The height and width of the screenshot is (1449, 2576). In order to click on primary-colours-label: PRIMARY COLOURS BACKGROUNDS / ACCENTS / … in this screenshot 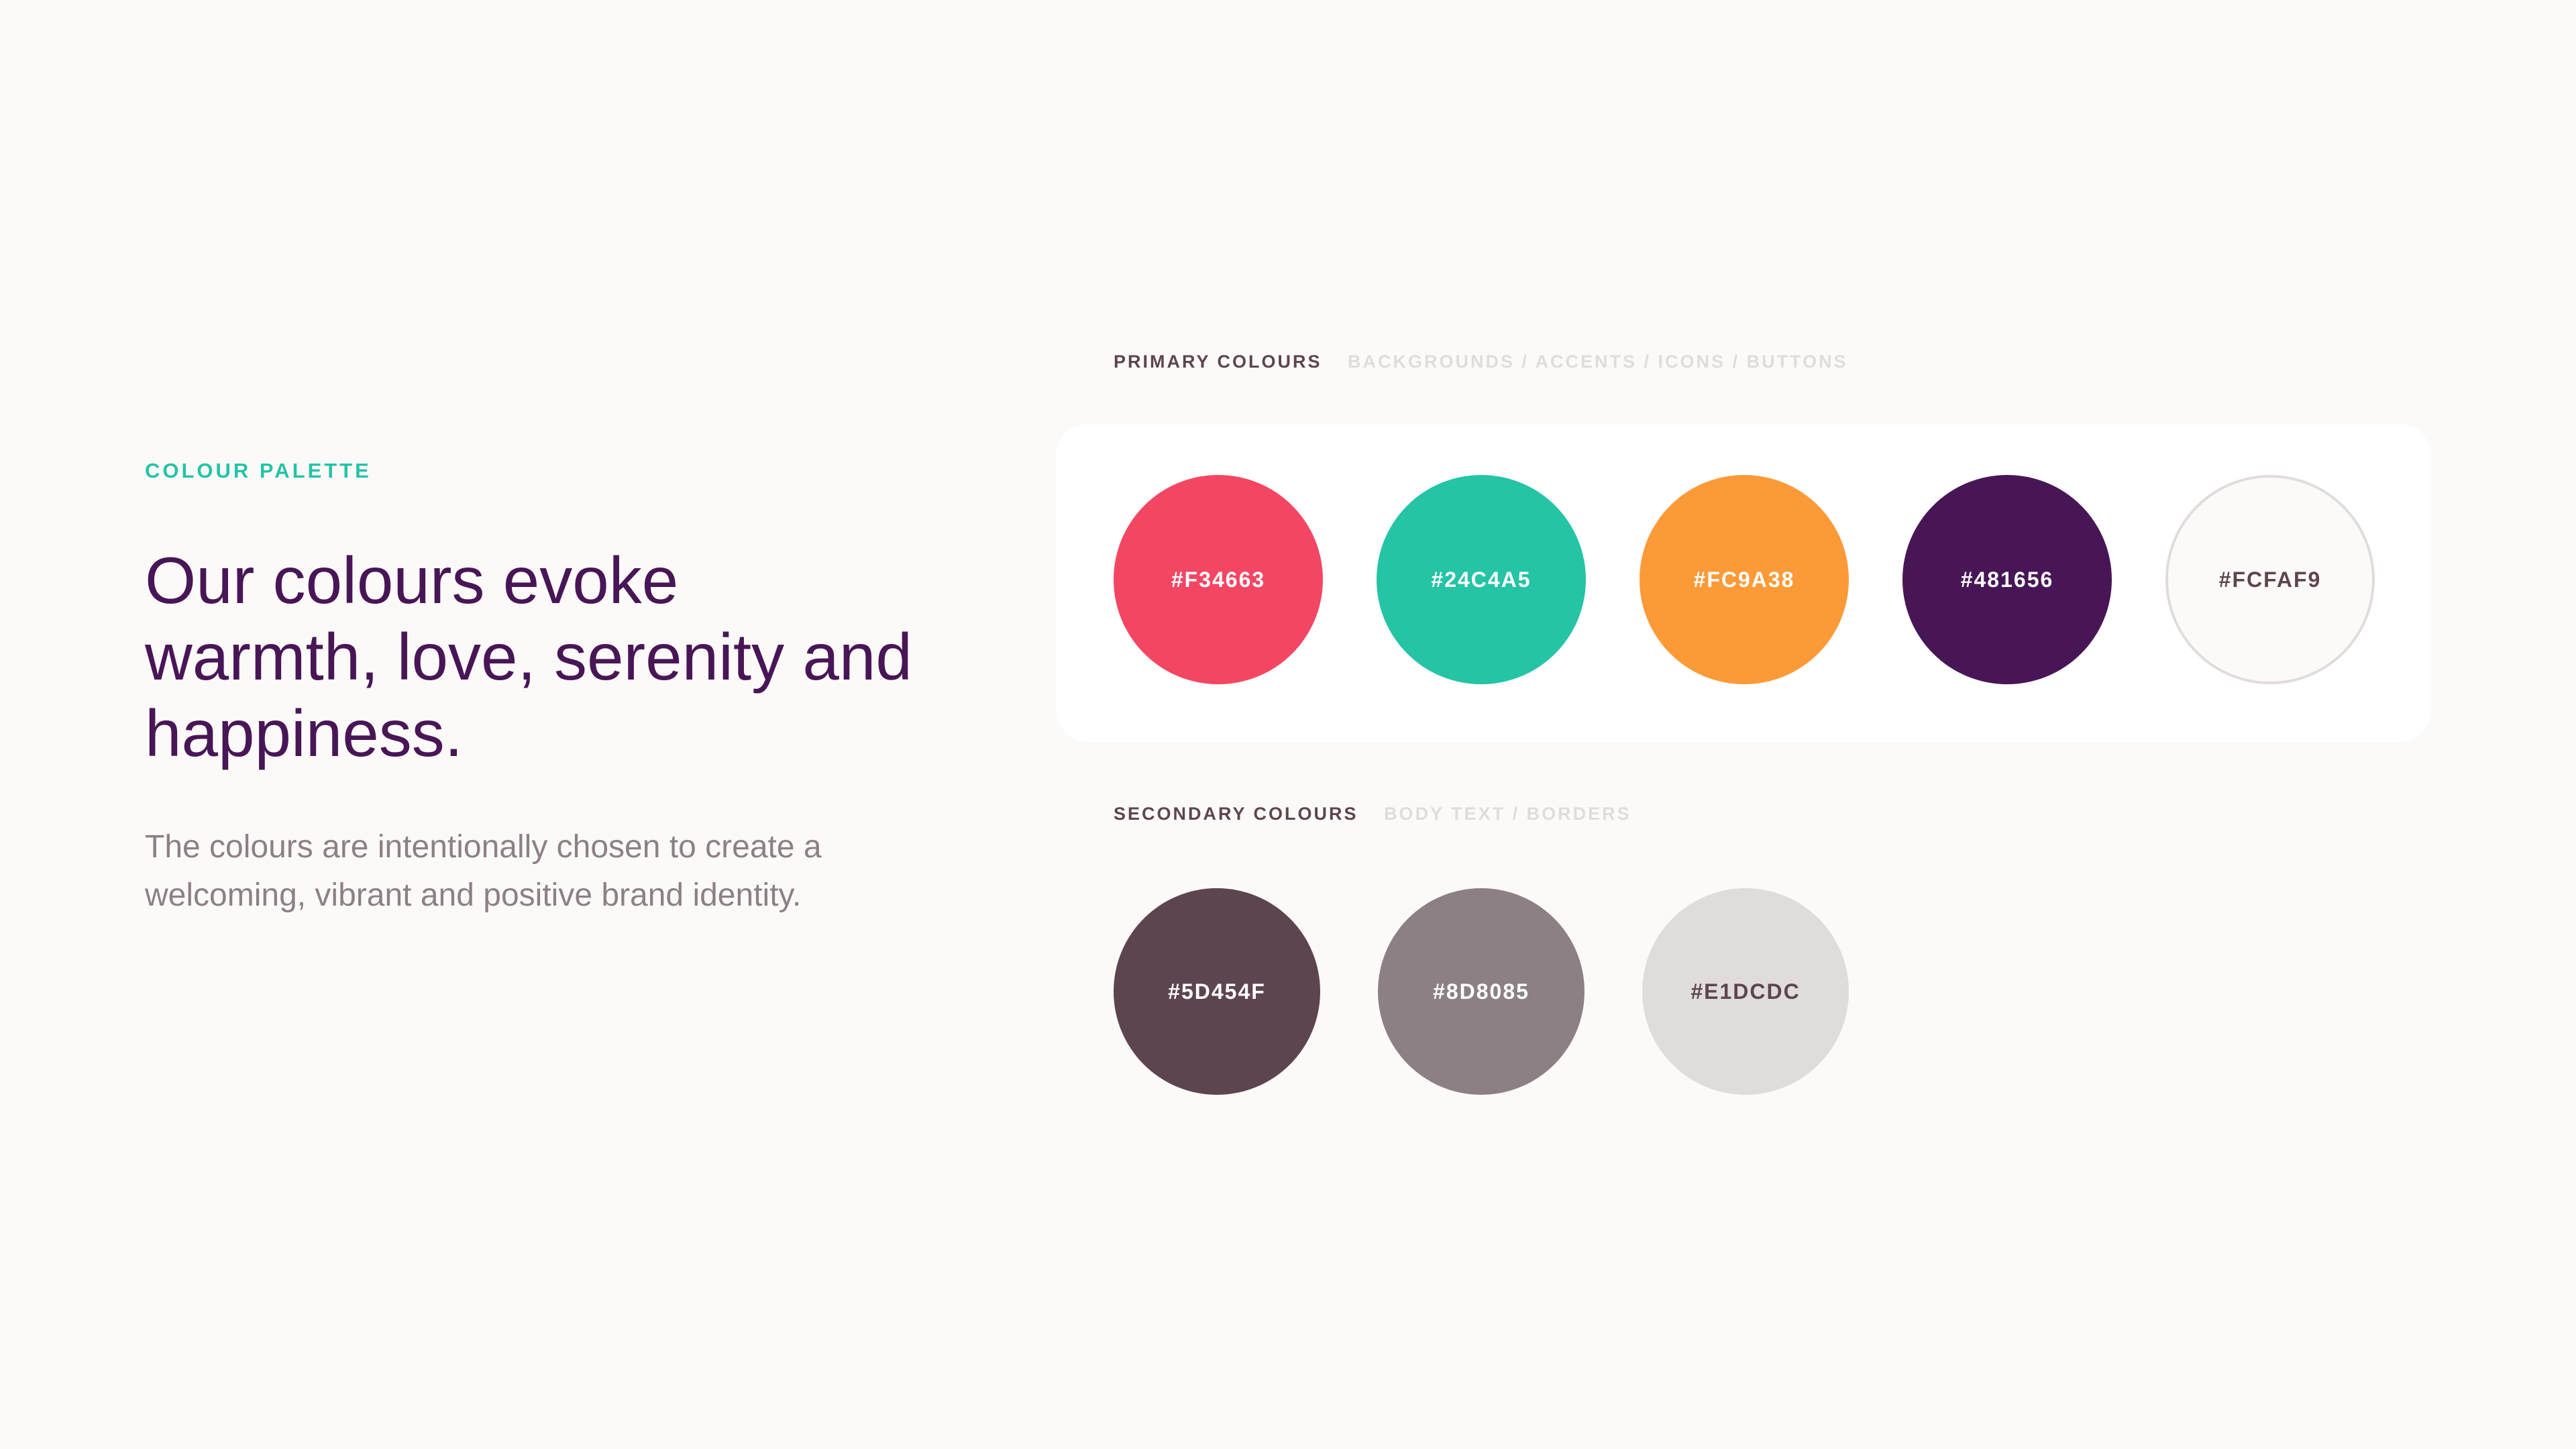, I will do `click(1481, 362)`.